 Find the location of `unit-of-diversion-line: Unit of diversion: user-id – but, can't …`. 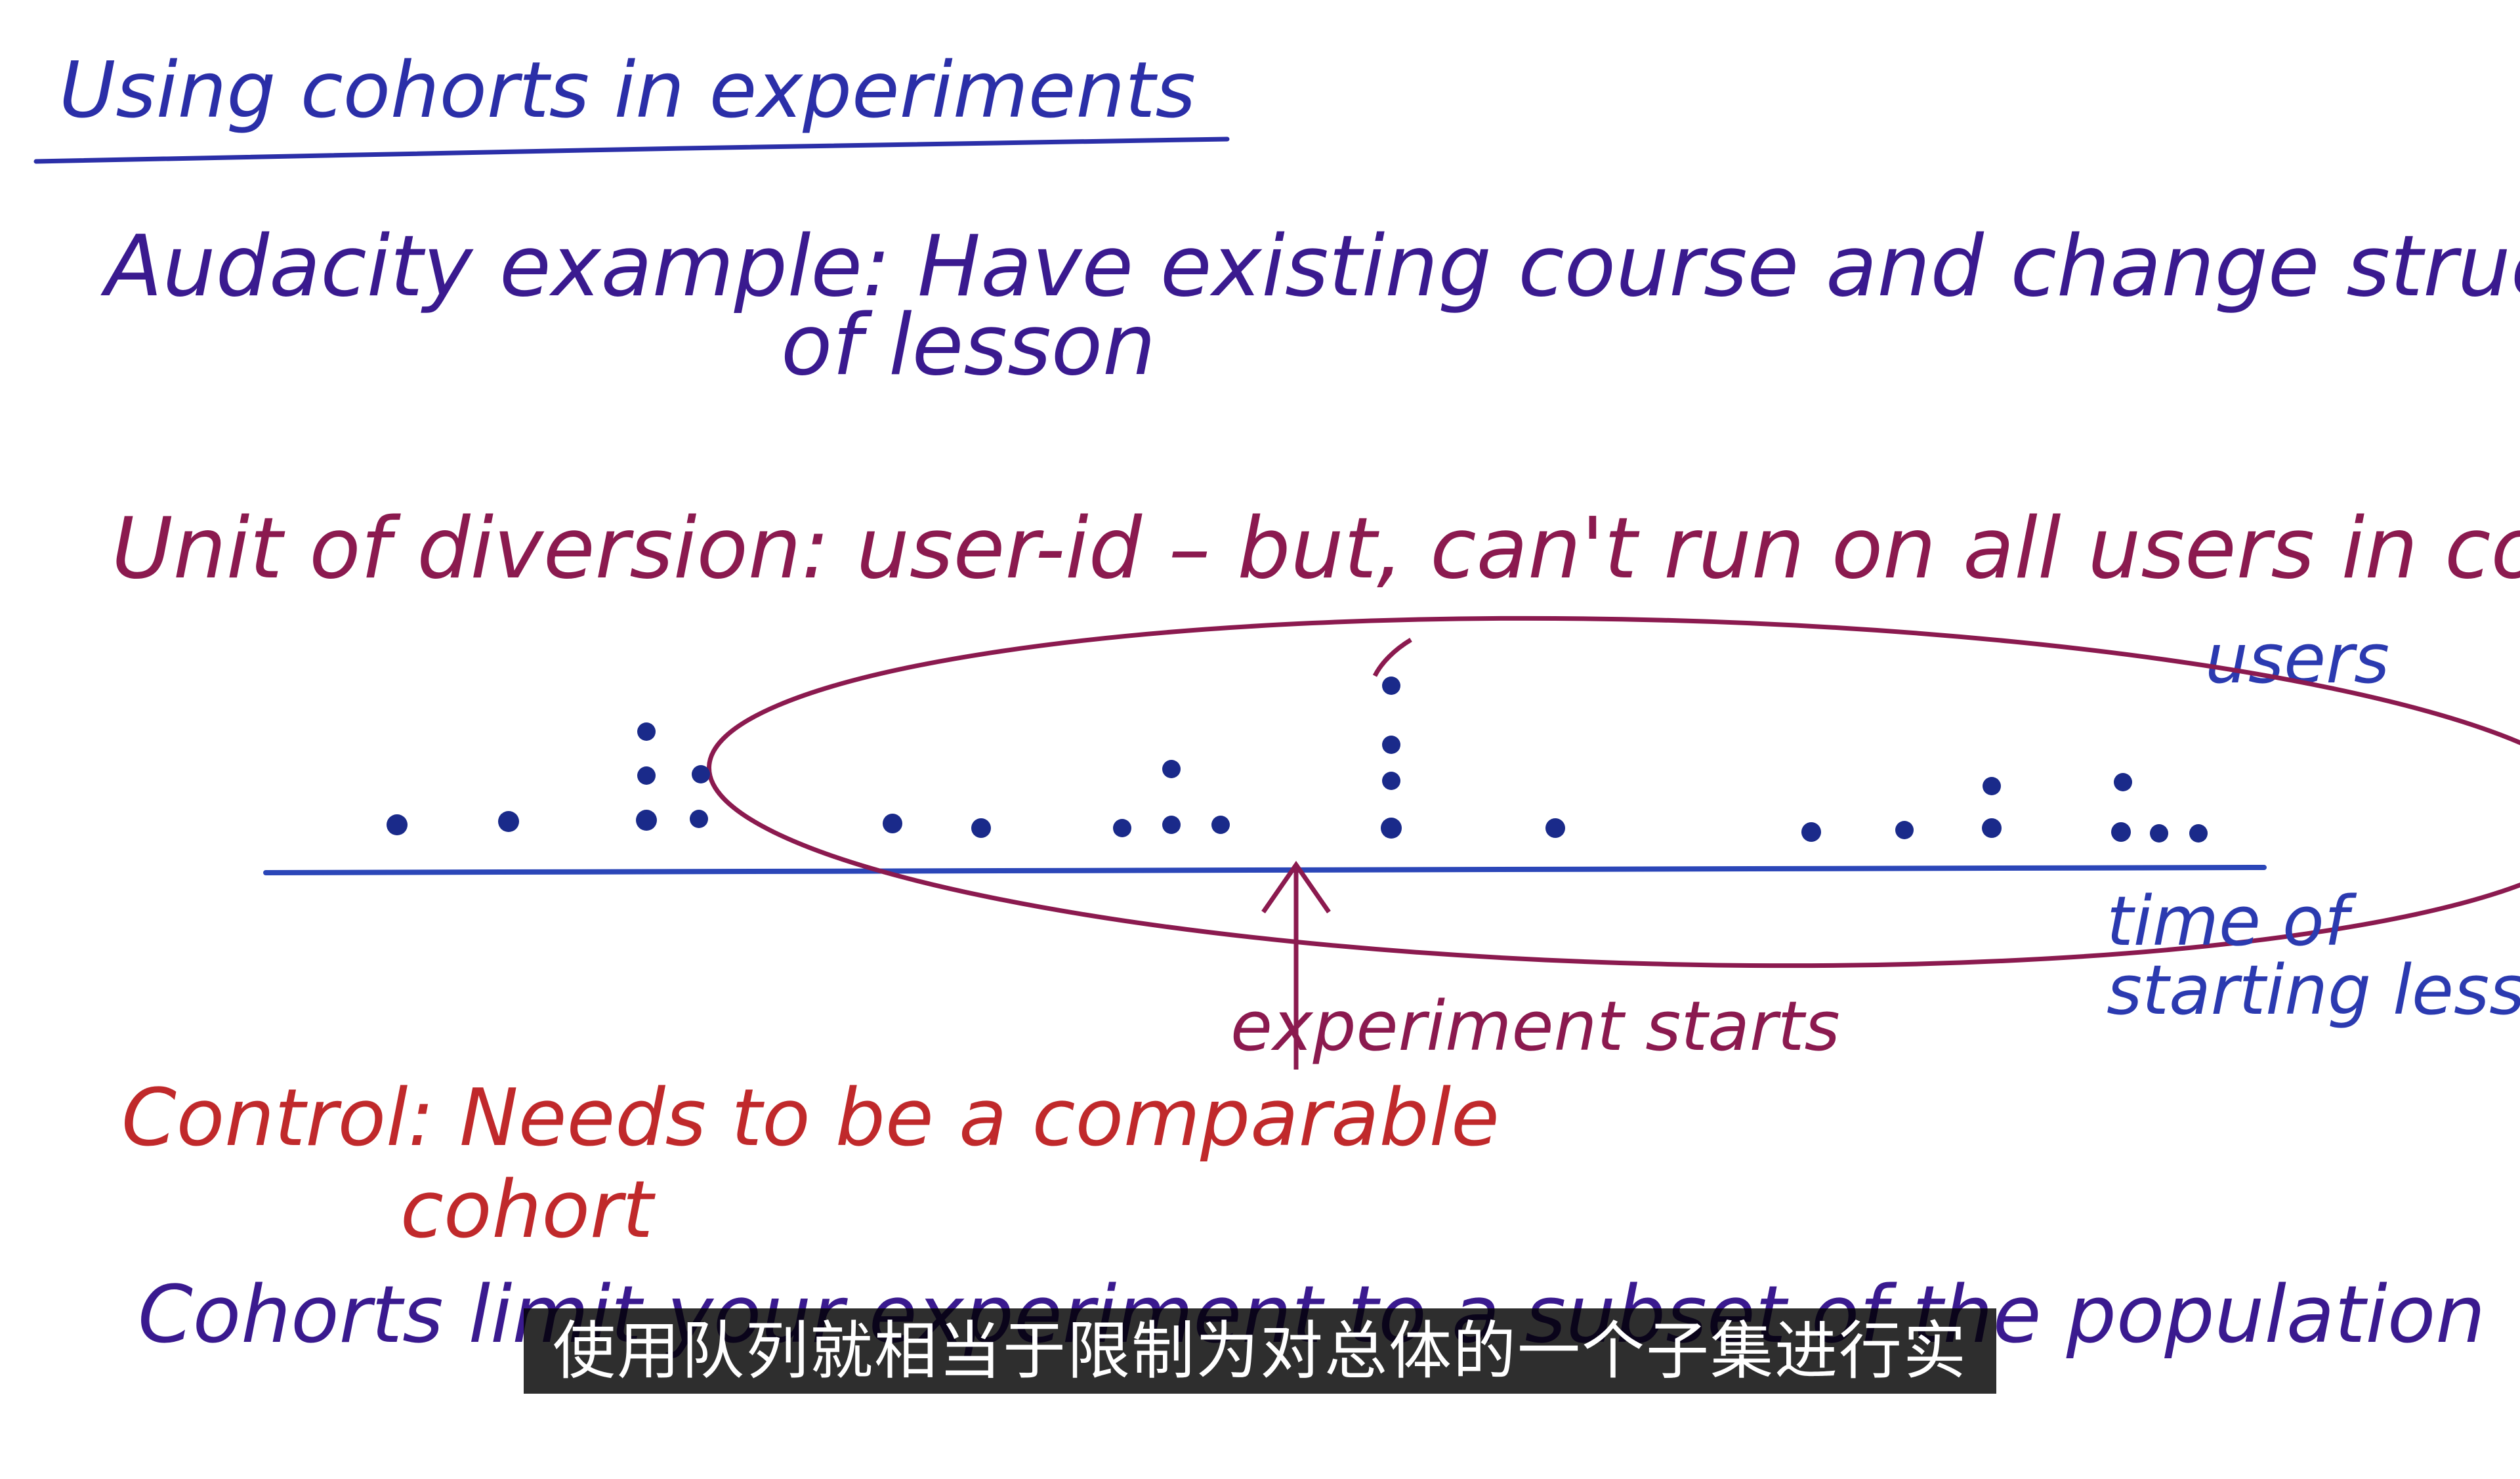

unit-of-diversion-line: Unit of diversion: user-id – but, can't … is located at coordinates (1316, 549).